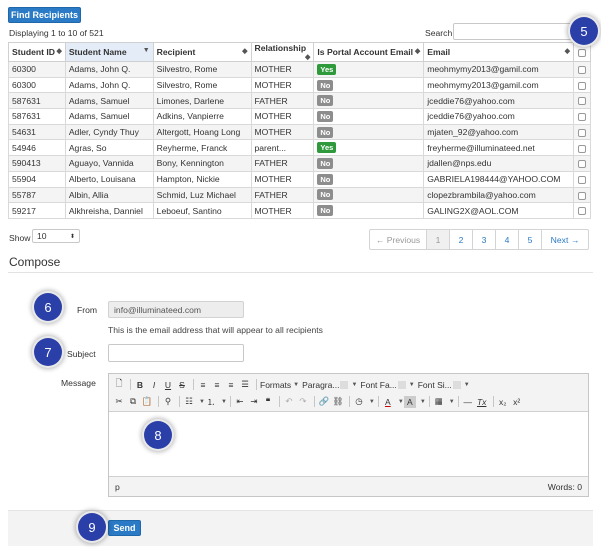  What do you see at coordinates (498, 210) in the screenshot?
I see `cell-email: GALING2X@AOL.COM` at bounding box center [498, 210].